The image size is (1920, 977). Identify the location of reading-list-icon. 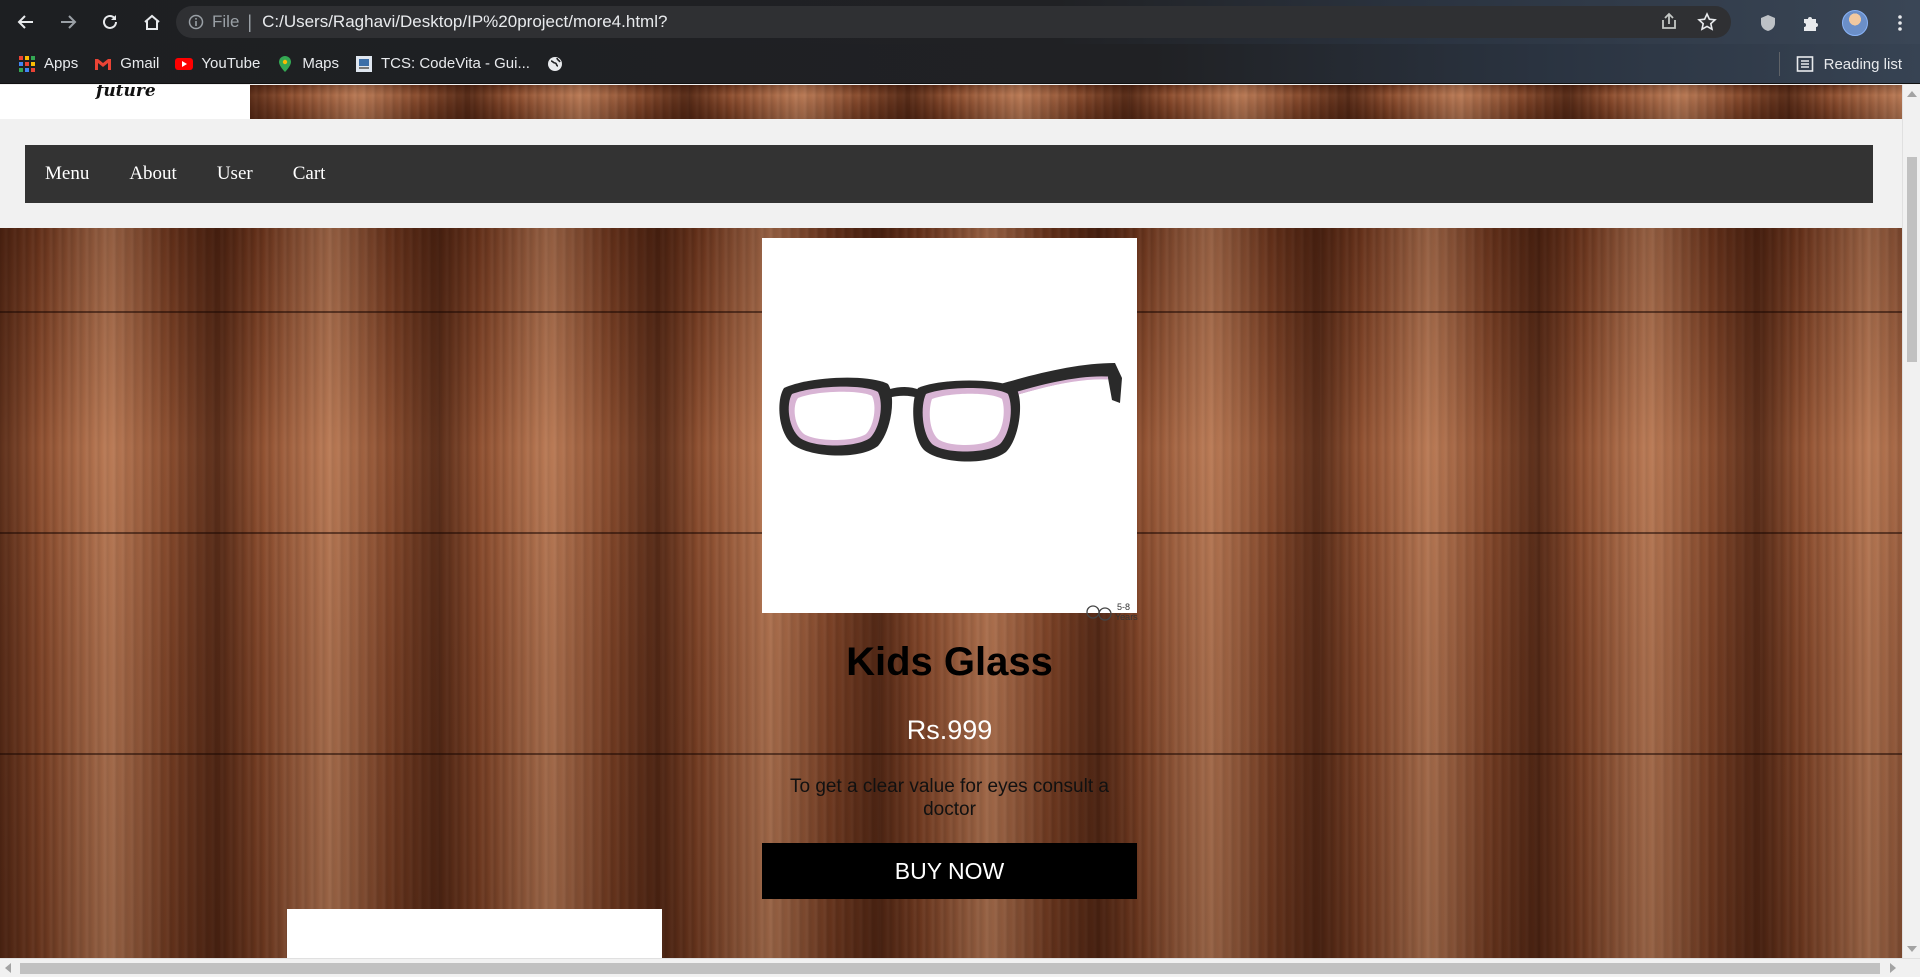
(1804, 64).